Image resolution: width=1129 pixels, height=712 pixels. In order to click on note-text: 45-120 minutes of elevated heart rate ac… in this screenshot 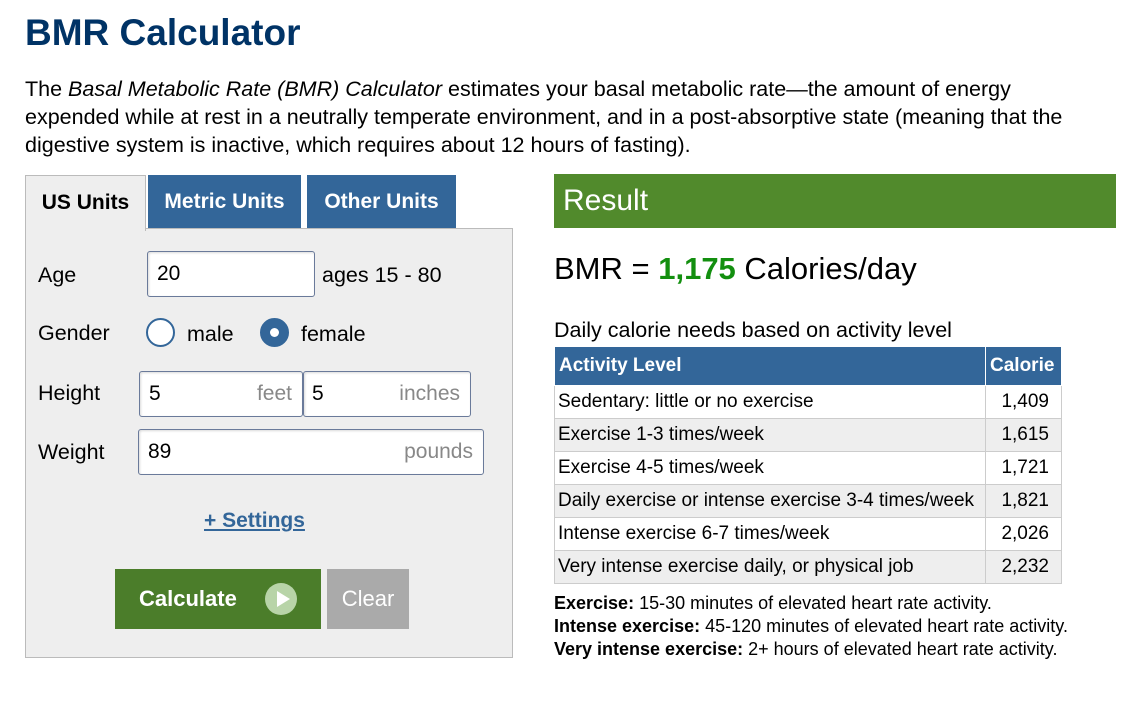, I will do `click(884, 626)`.